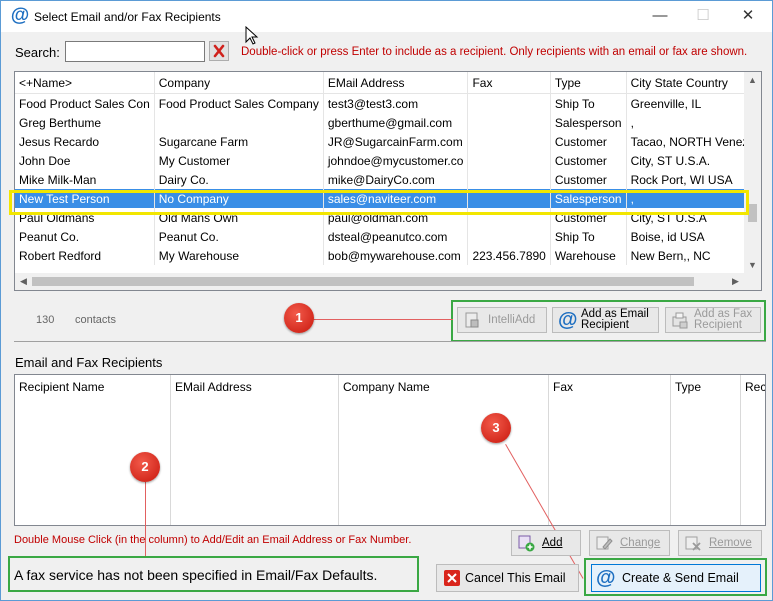 This screenshot has width=773, height=601. I want to click on column-header-type: Type, so click(588, 83).